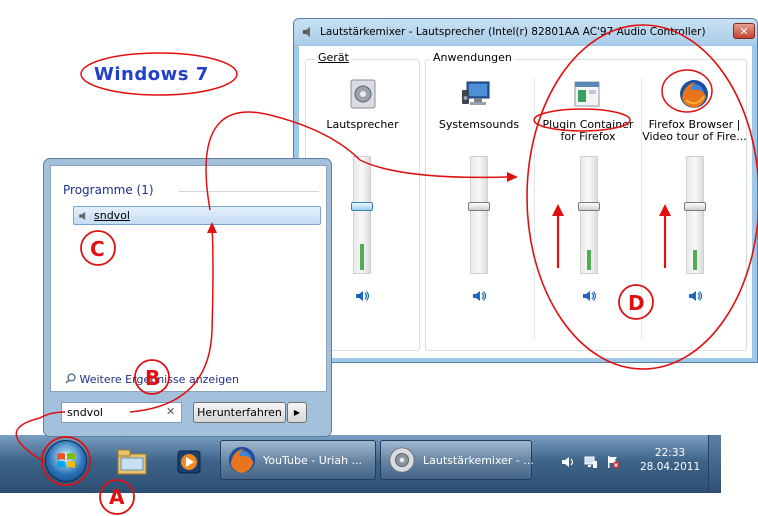 This screenshot has width=758, height=516. I want to click on annotation-letter-a: A, so click(117, 497).